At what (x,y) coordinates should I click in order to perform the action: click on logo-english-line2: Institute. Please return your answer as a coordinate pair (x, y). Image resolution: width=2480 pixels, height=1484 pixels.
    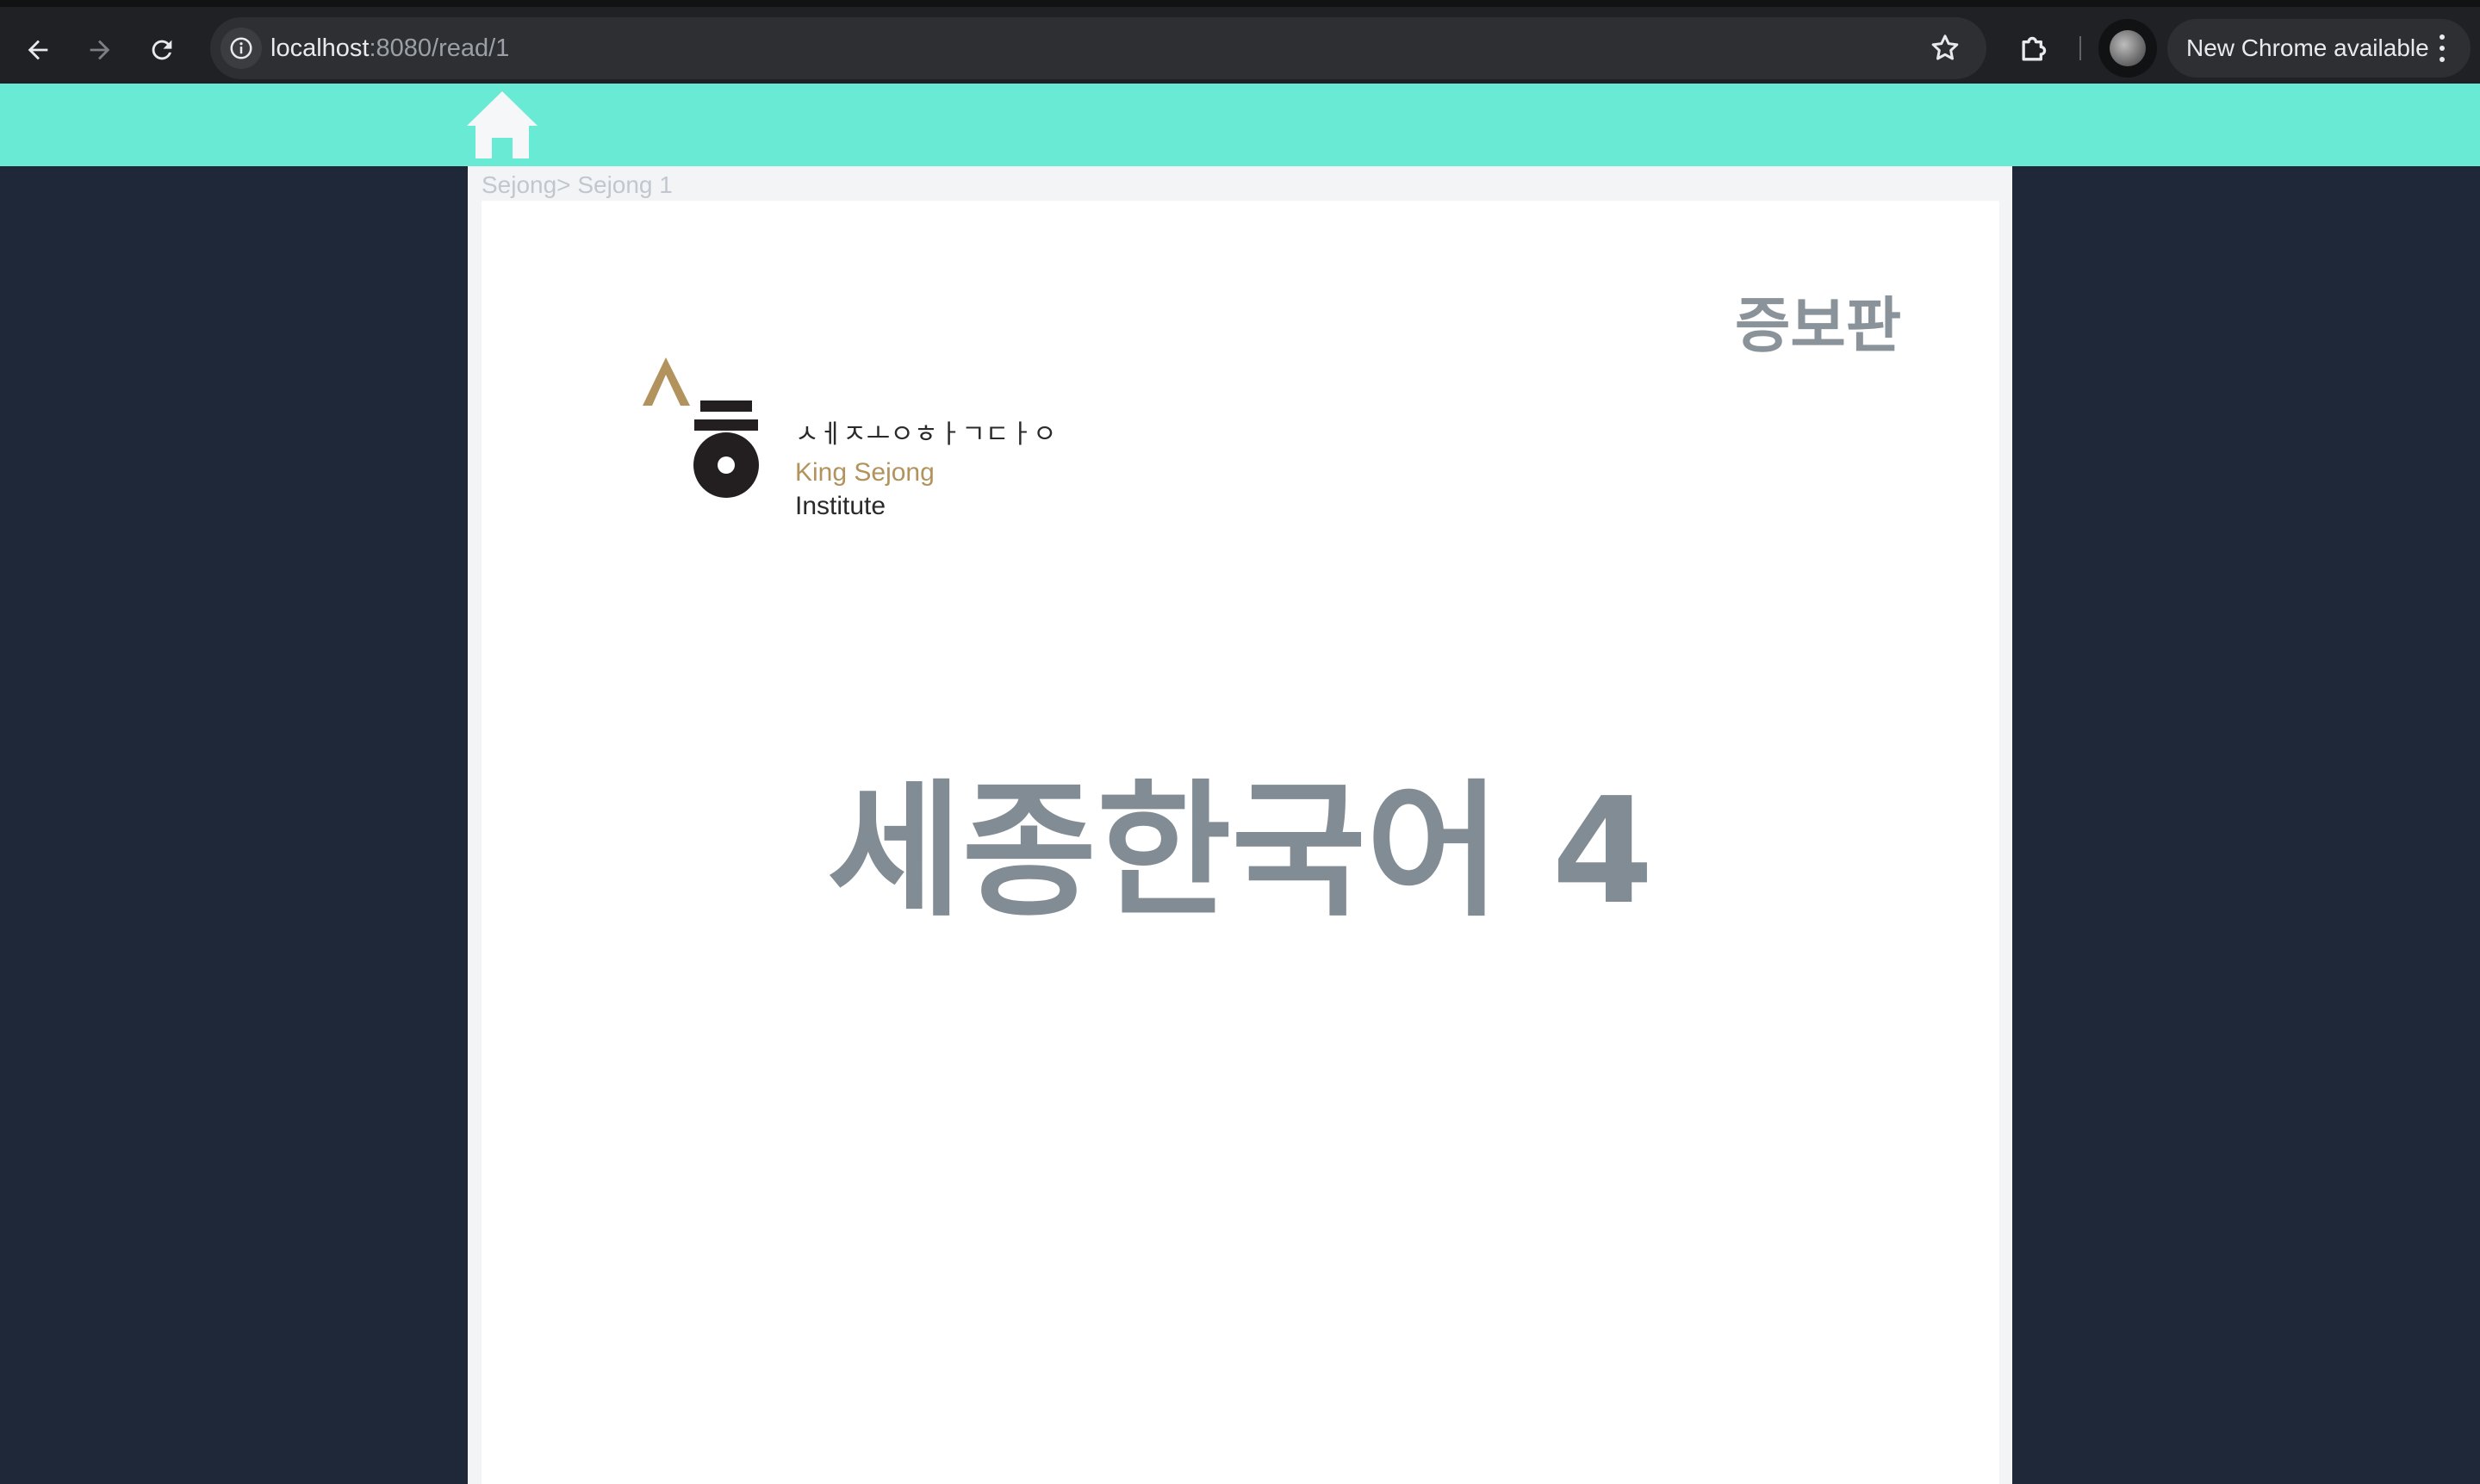
    Looking at the image, I should click on (840, 506).